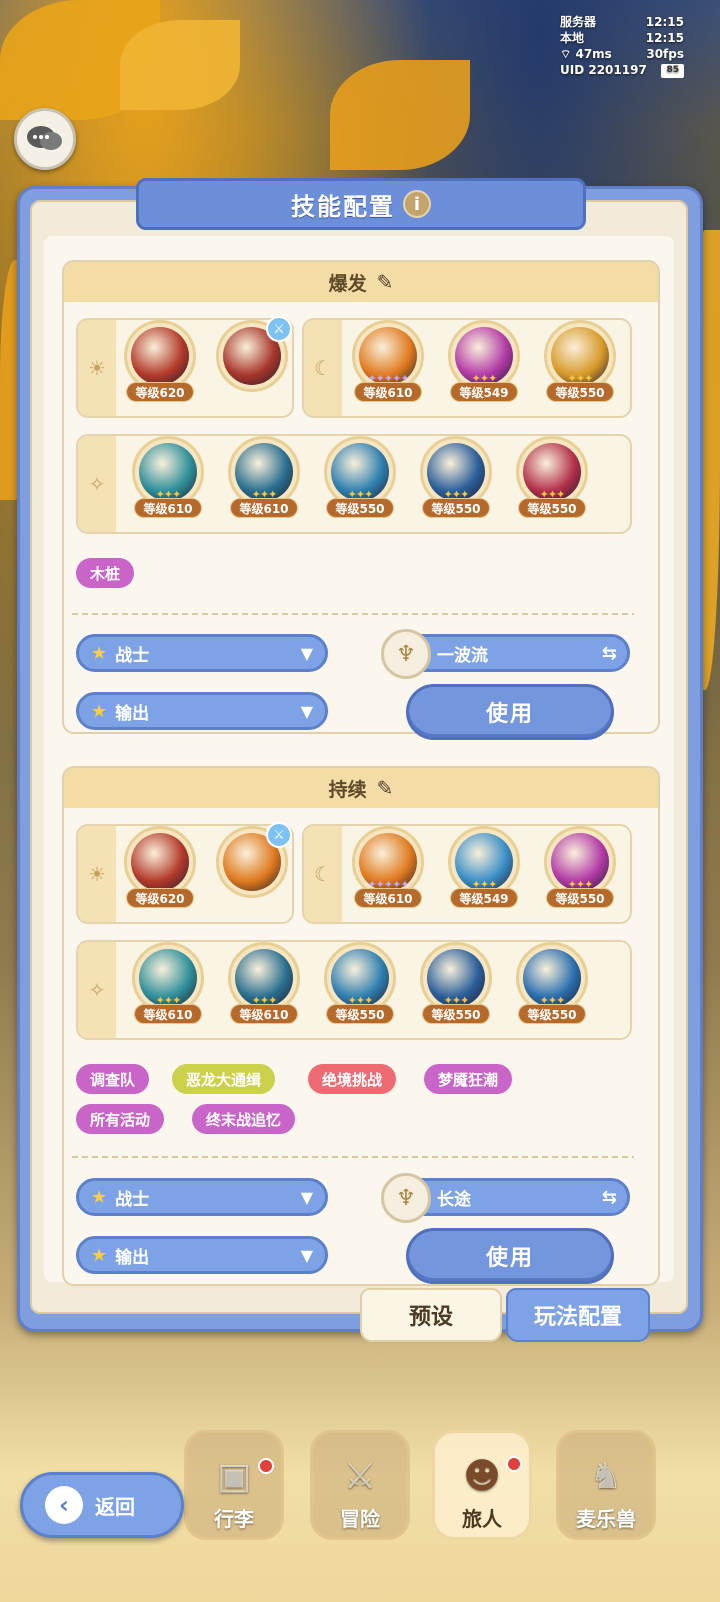  Describe the element at coordinates (417, 204) in the screenshot. I see `info-icon: i` at that location.